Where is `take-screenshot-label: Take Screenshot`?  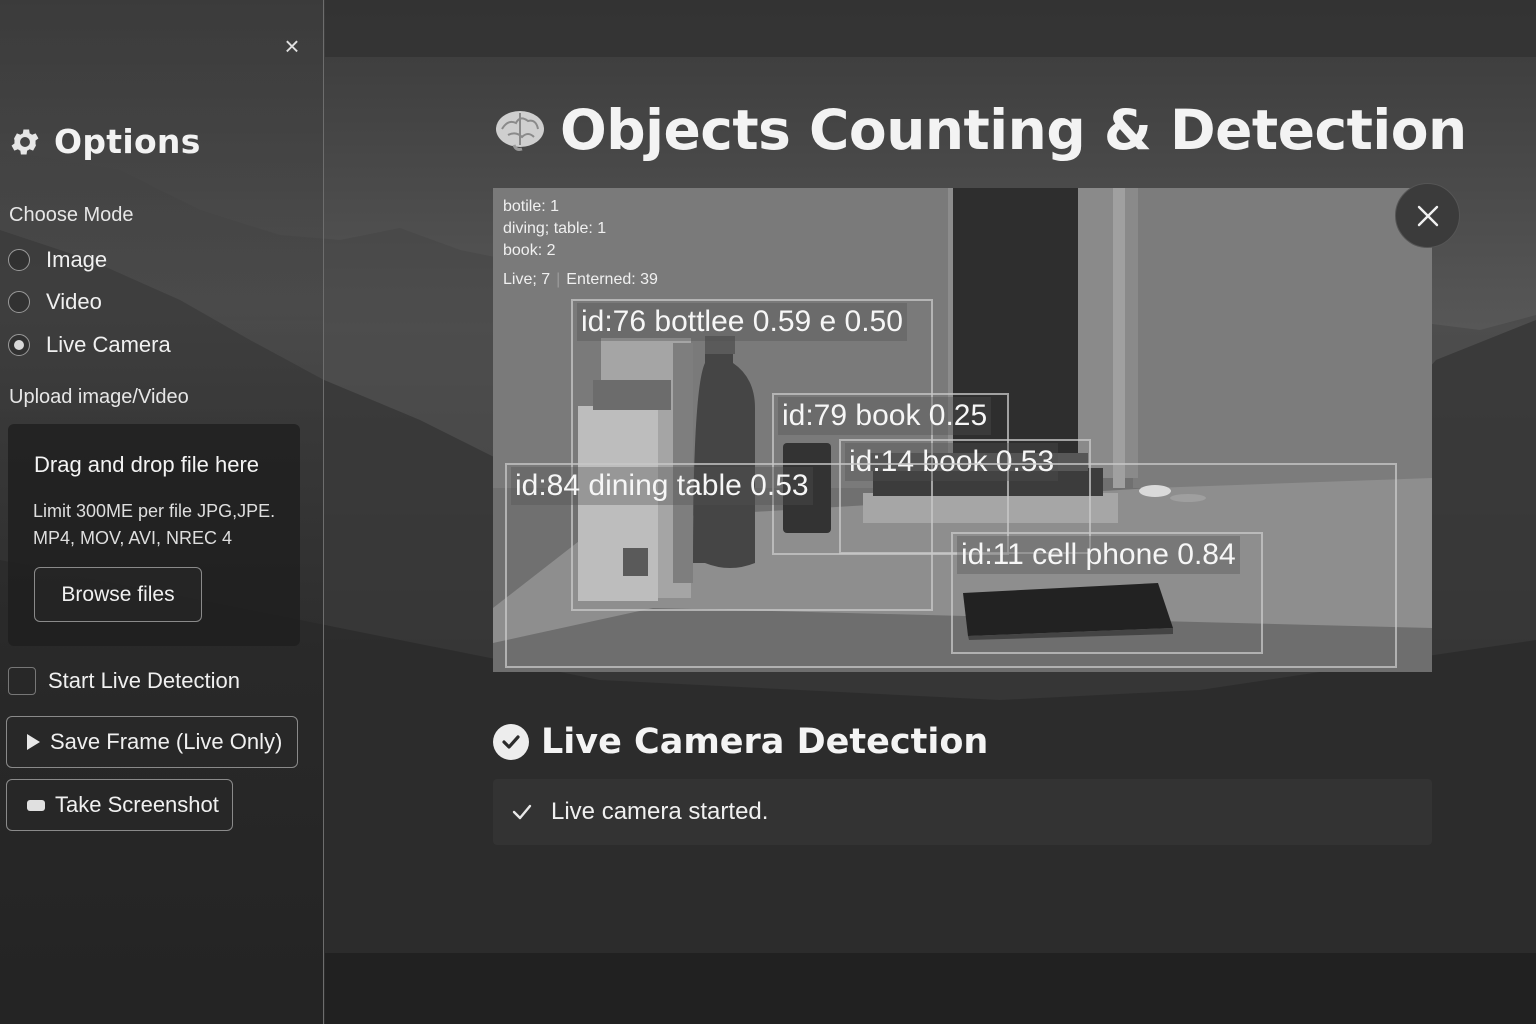
take-screenshot-label: Take Screenshot is located at coordinates (137, 804).